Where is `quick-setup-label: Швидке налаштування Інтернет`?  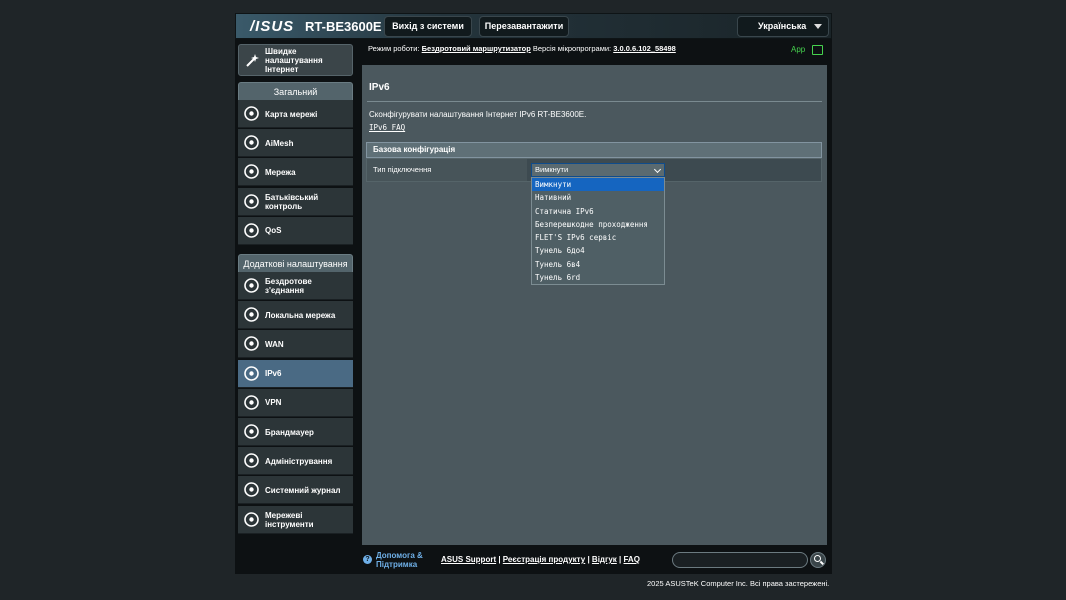
quick-setup-label: Швидке налаштування Інтернет is located at coordinates (294, 60).